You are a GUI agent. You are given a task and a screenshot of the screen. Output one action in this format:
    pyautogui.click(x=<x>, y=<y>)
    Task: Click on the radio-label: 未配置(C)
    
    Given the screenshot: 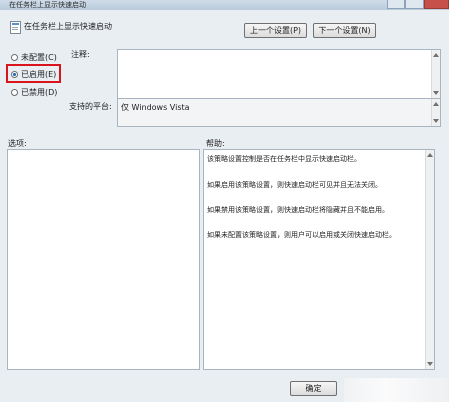 What is the action you would take?
    pyautogui.click(x=39, y=57)
    